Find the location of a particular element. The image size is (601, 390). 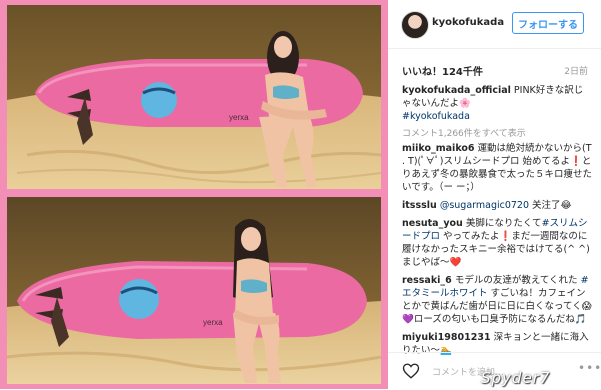

comment-mention: @sugarmagic0720 is located at coordinates (484, 205).